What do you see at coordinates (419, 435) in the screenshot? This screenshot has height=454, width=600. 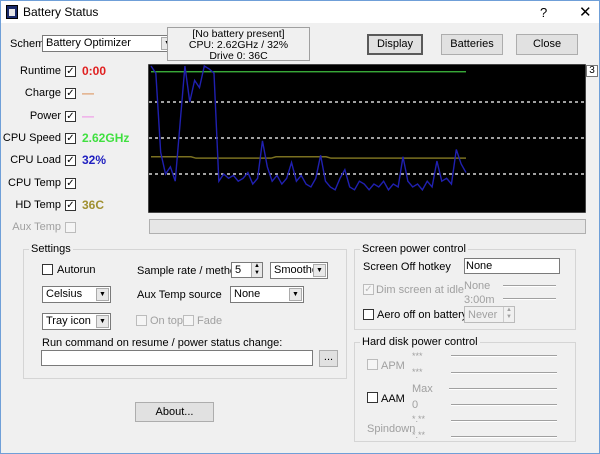 I see `spin-bottom-label: *.**` at bounding box center [419, 435].